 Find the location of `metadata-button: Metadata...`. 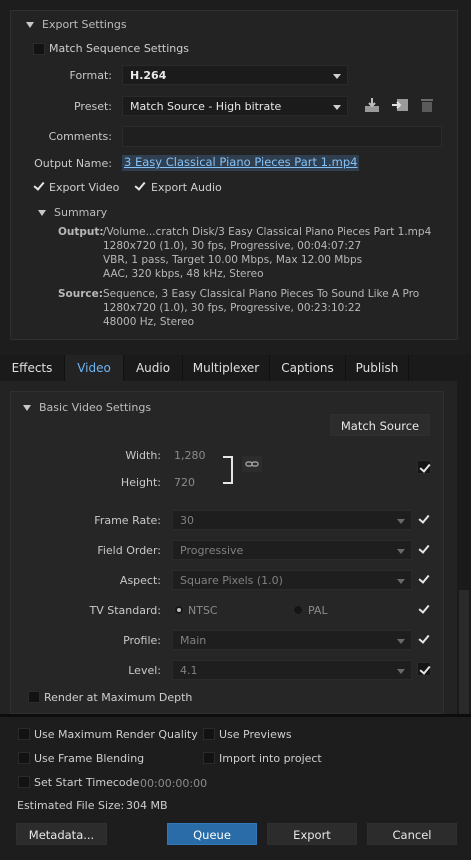

metadata-button: Metadata... is located at coordinates (61, 834).